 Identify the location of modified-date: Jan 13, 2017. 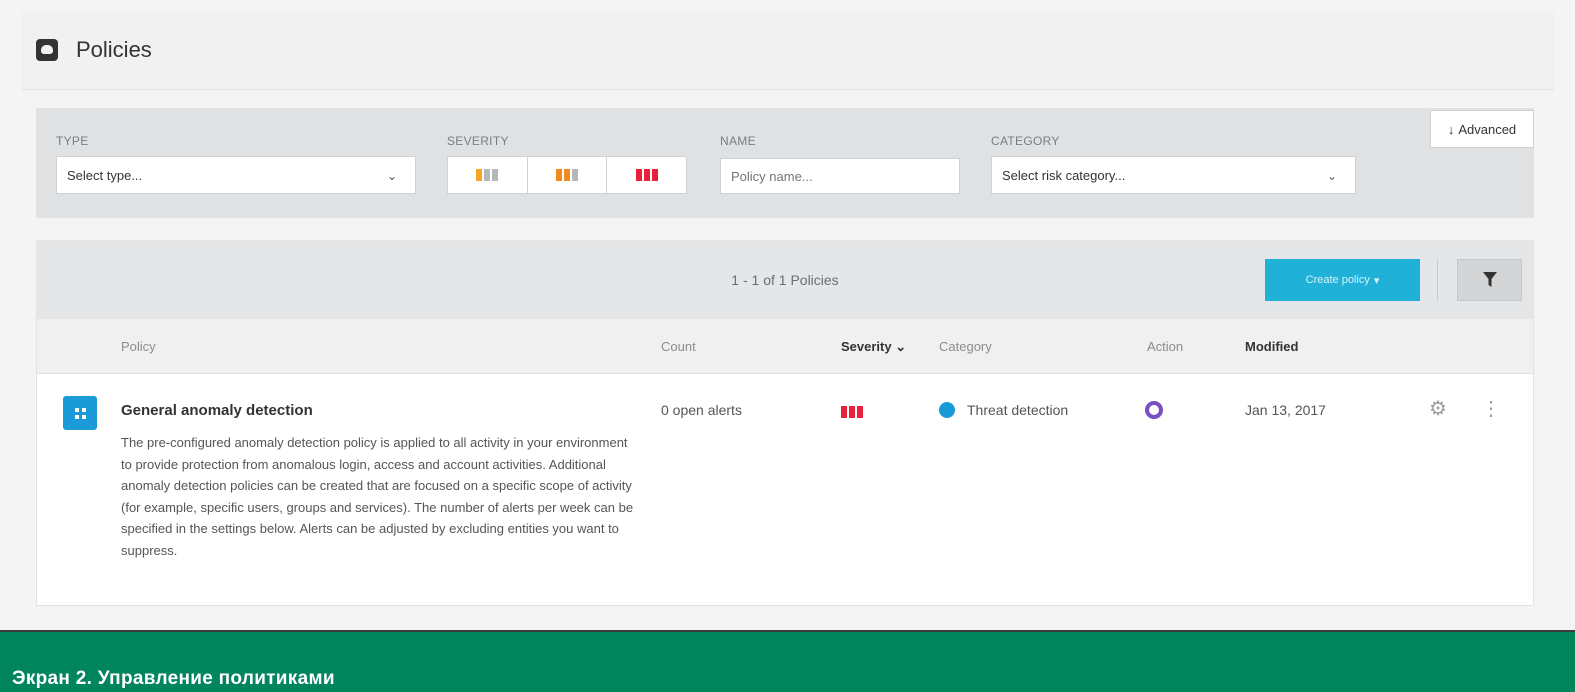
(1285, 410).